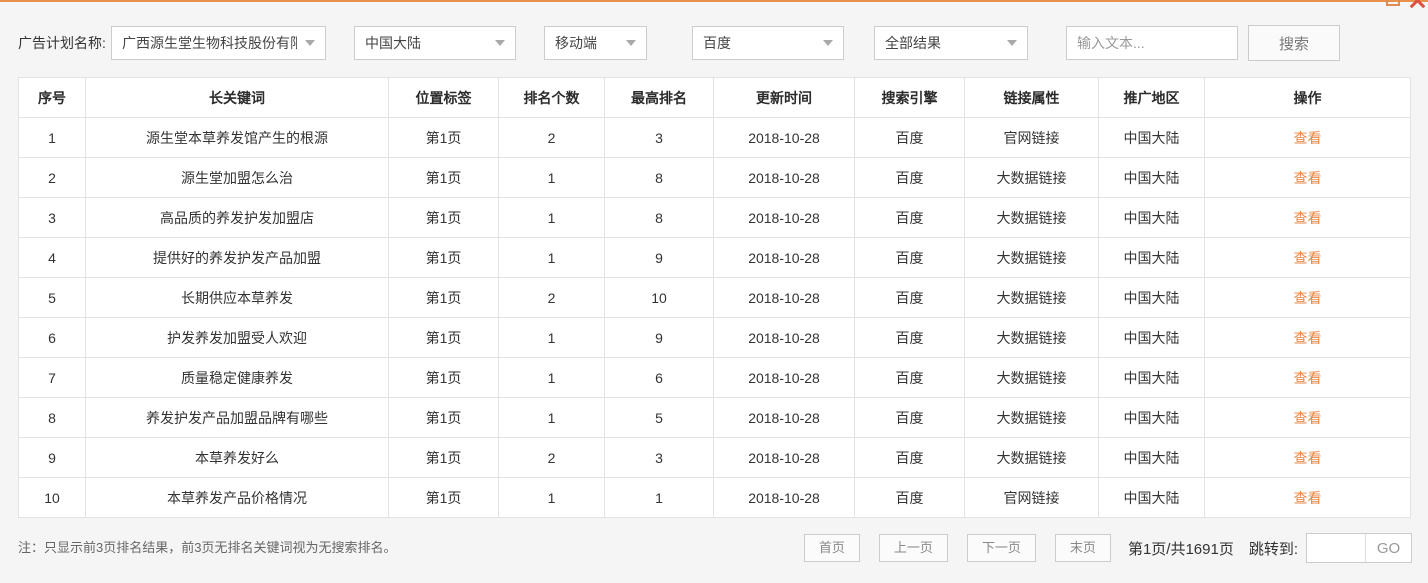 The width and height of the screenshot is (1428, 583). Describe the element at coordinates (1417, 4) in the screenshot. I see `close-window-icon` at that location.